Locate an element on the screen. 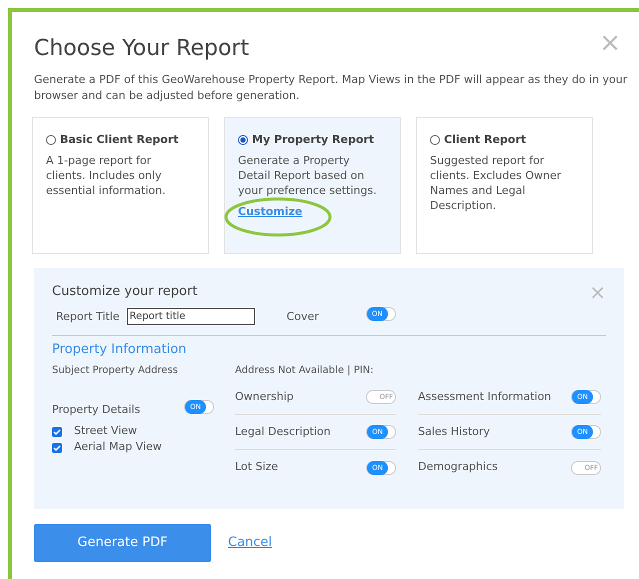 Image resolution: width=639 pixels, height=579 pixels. option-title: Basic Client Report is located at coordinates (119, 140).